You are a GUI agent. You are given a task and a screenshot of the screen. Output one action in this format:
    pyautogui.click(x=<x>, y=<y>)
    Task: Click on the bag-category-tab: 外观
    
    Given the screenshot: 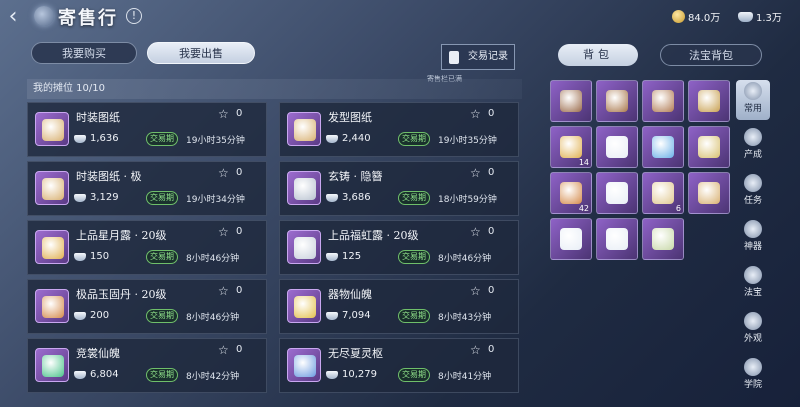 What is the action you would take?
    pyautogui.click(x=753, y=330)
    